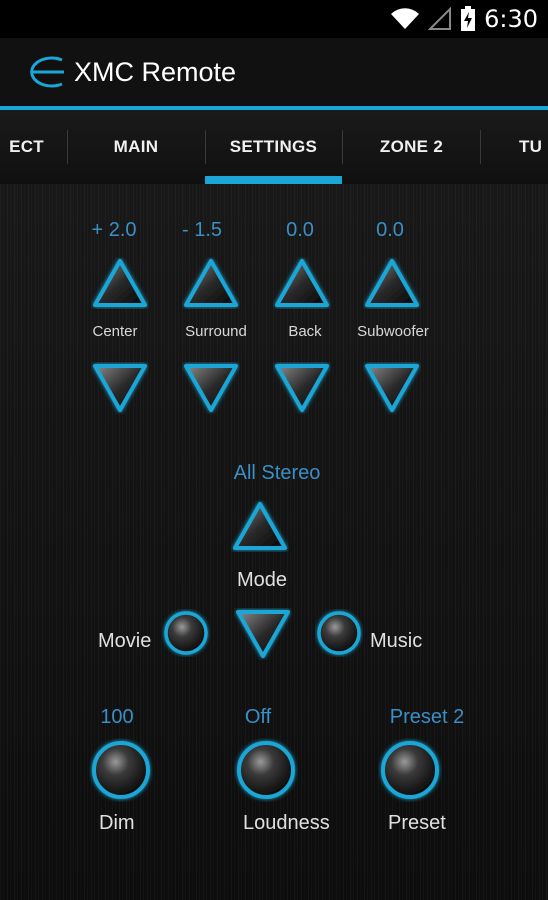 The width and height of the screenshot is (548, 900). What do you see at coordinates (396, 641) in the screenshot?
I see `music-label: Music` at bounding box center [396, 641].